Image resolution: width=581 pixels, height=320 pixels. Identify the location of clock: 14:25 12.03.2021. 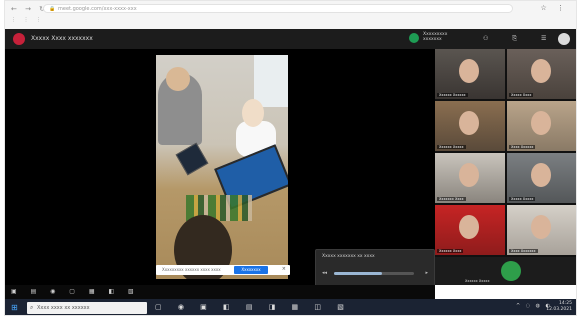
(559, 307).